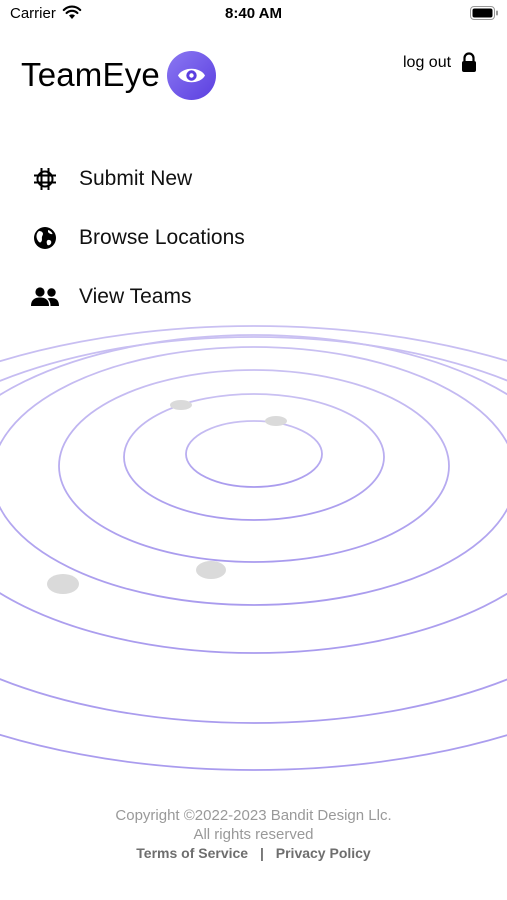  Describe the element at coordinates (45, 297) in the screenshot. I see `people-icon` at that location.